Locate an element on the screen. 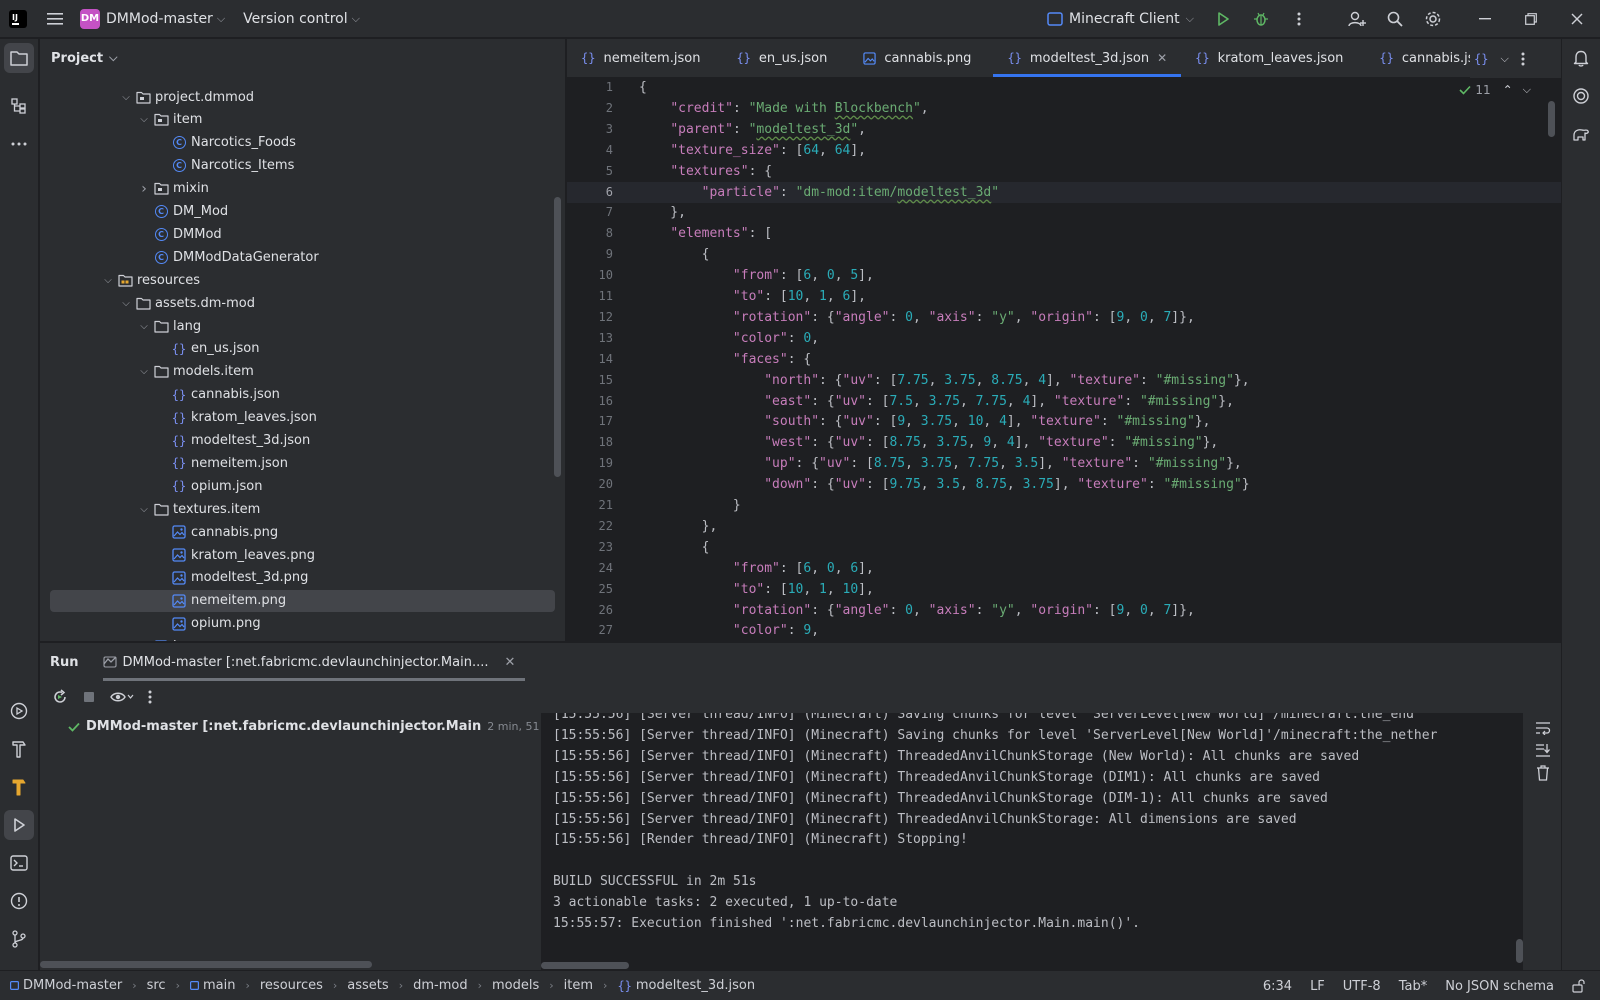 The width and height of the screenshot is (1600, 1000). tree-row: {} modeltest_3d.json is located at coordinates (302, 441).